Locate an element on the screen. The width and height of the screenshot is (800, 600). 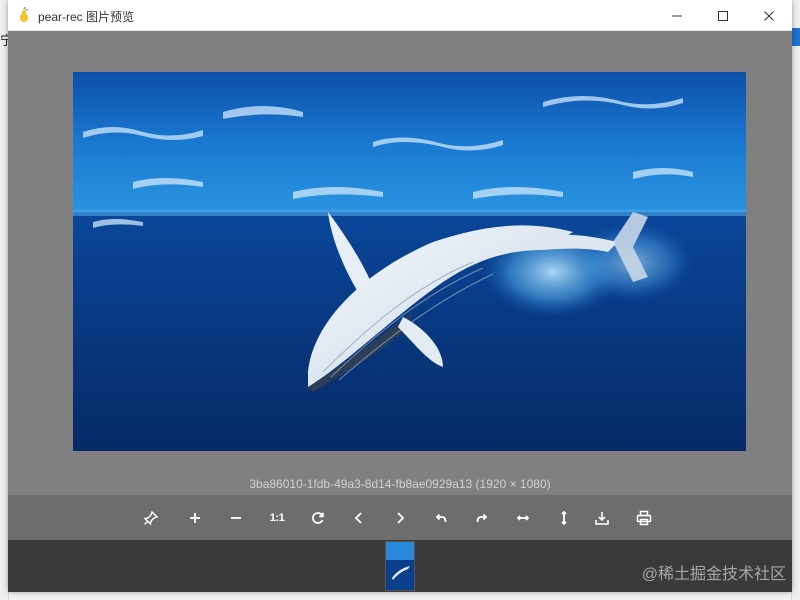
close-button is located at coordinates (769, 15).